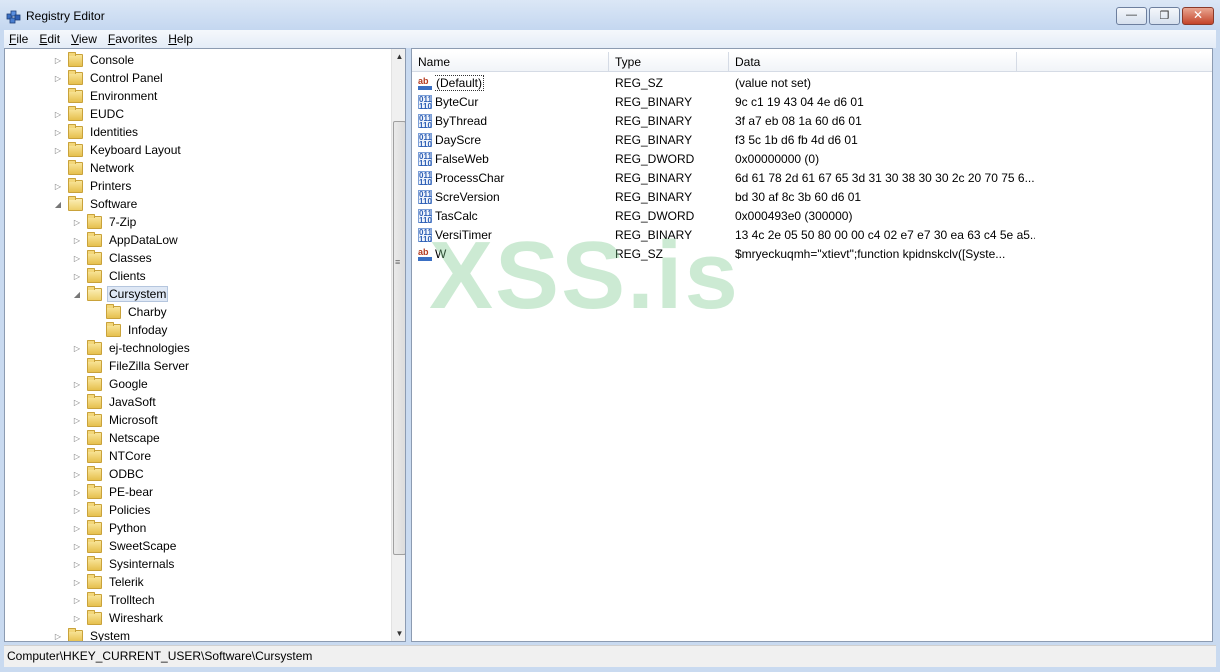 The height and width of the screenshot is (672, 1220). Describe the element at coordinates (425, 103) in the screenshot. I see `binary-value-icon: 011 110` at that location.